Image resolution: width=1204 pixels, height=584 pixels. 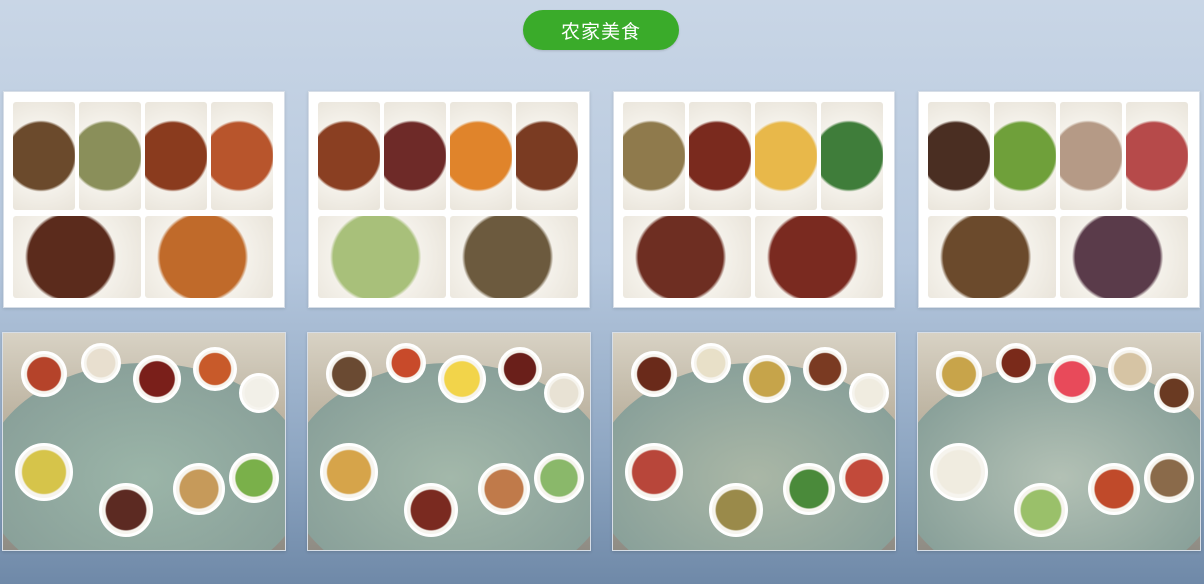 I want to click on section-title: 农家美食, so click(x=600, y=31).